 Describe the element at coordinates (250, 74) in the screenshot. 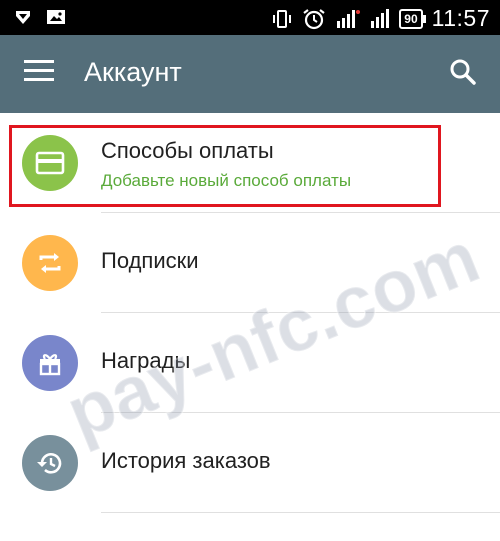

I see `app-bar: Аккаунт` at that location.